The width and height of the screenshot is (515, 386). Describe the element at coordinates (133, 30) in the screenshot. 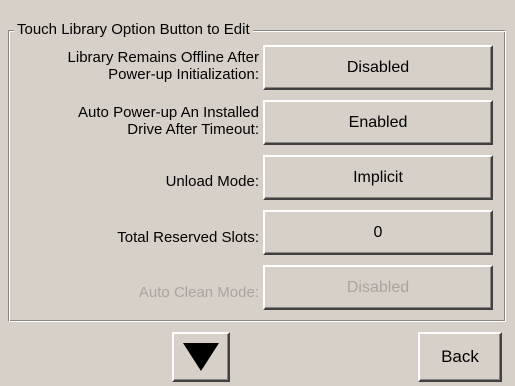

I see `group-title: Touch Library Option Button to Edit` at that location.